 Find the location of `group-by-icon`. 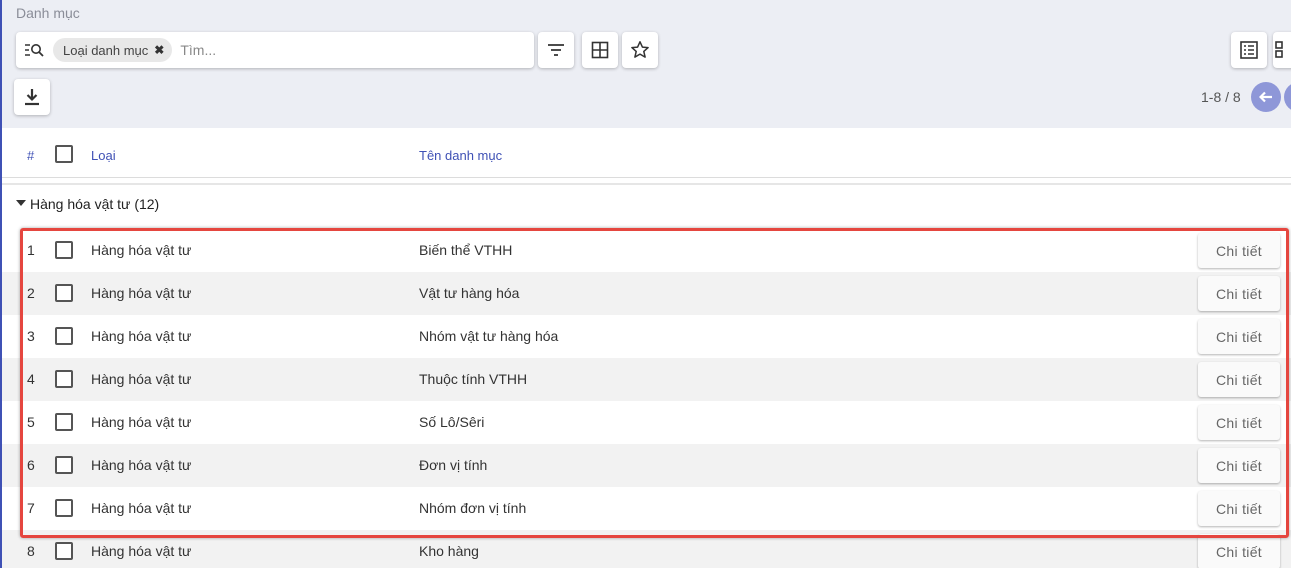

group-by-icon is located at coordinates (600, 50).